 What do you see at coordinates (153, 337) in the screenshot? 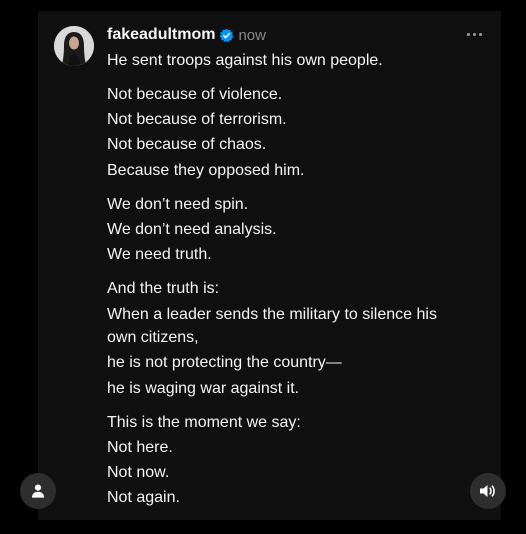
I see `post-line: own citizens,` at bounding box center [153, 337].